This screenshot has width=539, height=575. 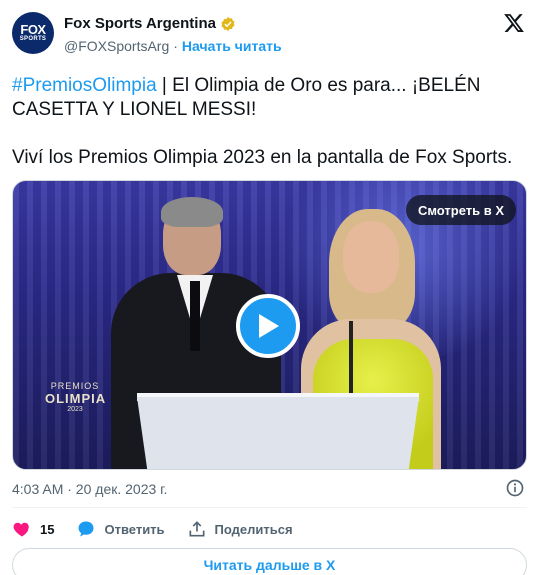 I want to click on verified-badge-icon, so click(x=228, y=23).